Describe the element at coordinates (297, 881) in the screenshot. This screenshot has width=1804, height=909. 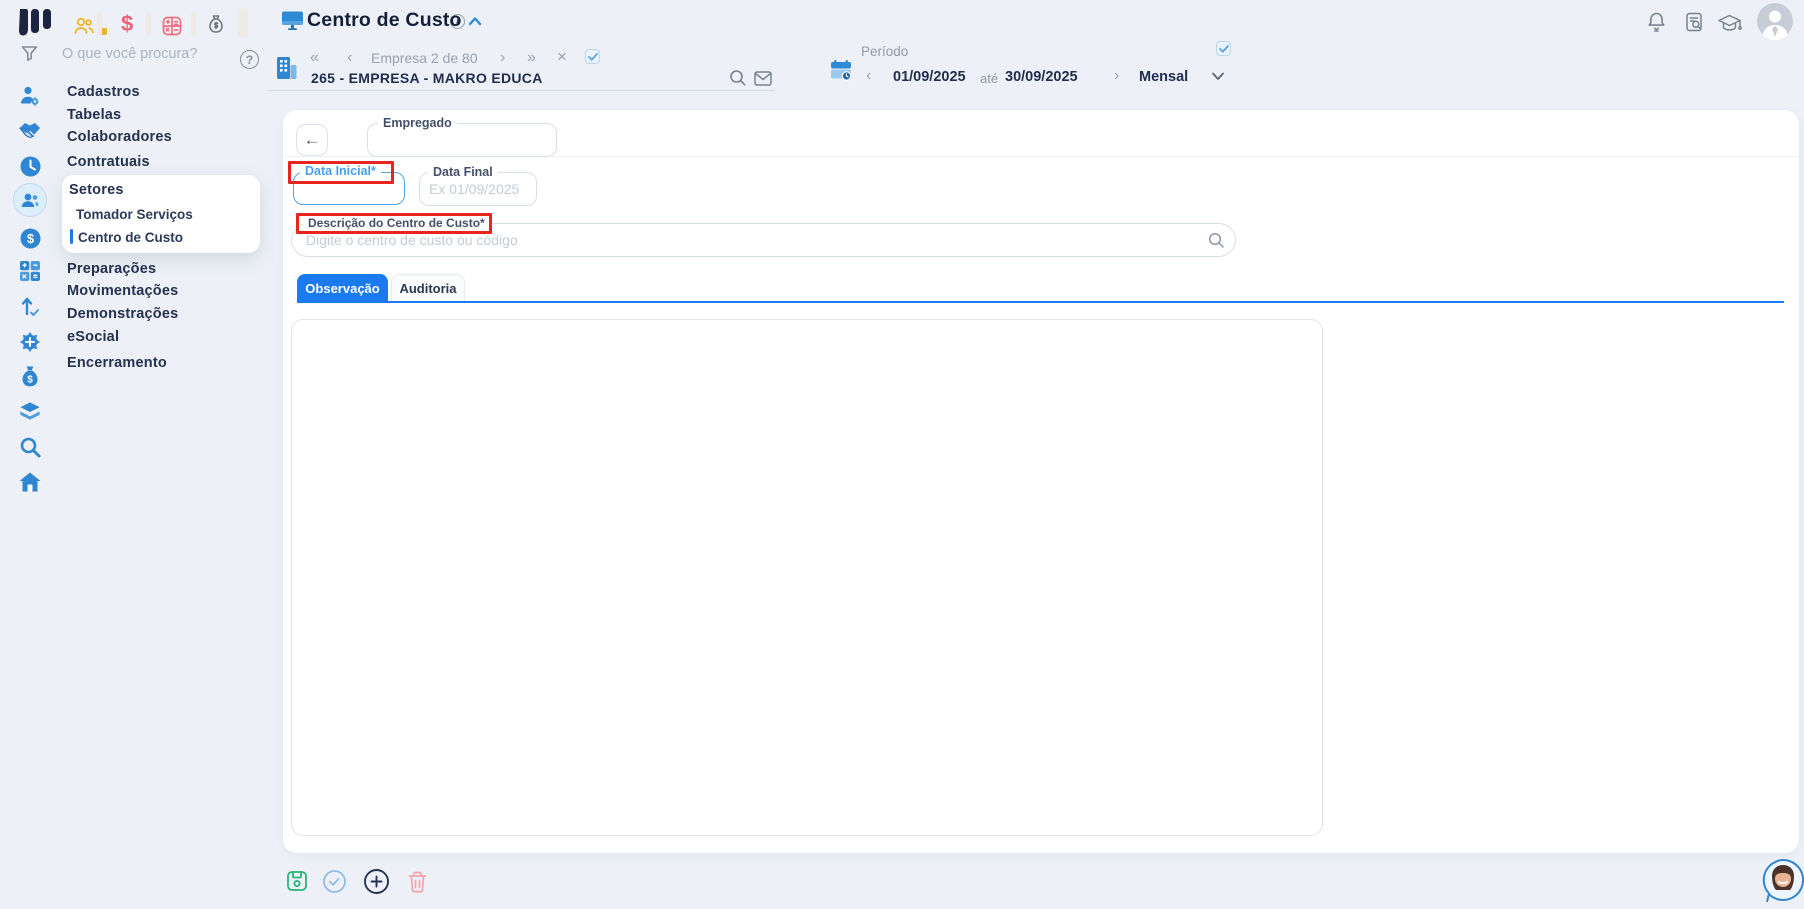
I see `save-button` at that location.